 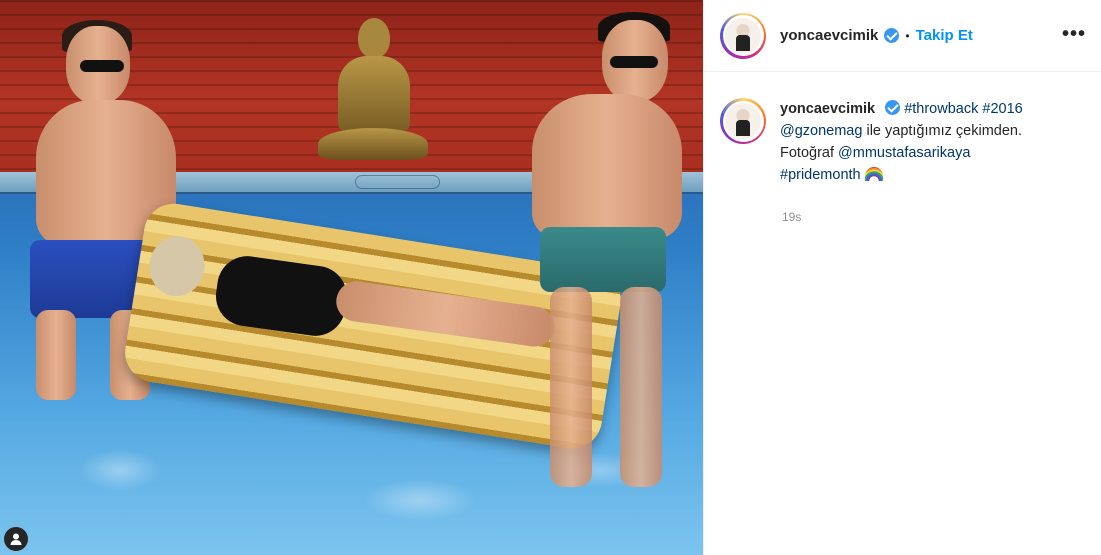 What do you see at coordinates (821, 131) in the screenshot?
I see `mention-gzonemag: @gzonemag` at bounding box center [821, 131].